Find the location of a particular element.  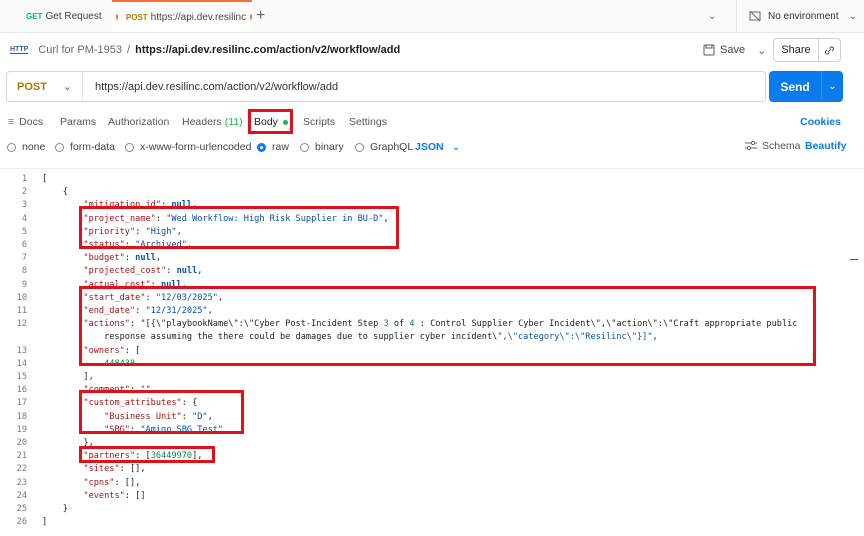

radio-none: none is located at coordinates (26, 147).